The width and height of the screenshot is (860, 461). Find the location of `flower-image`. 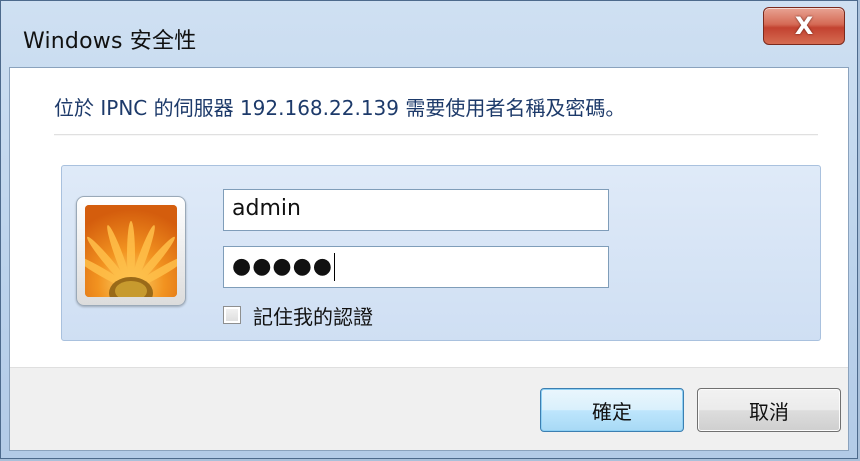

flower-image is located at coordinates (131, 251).